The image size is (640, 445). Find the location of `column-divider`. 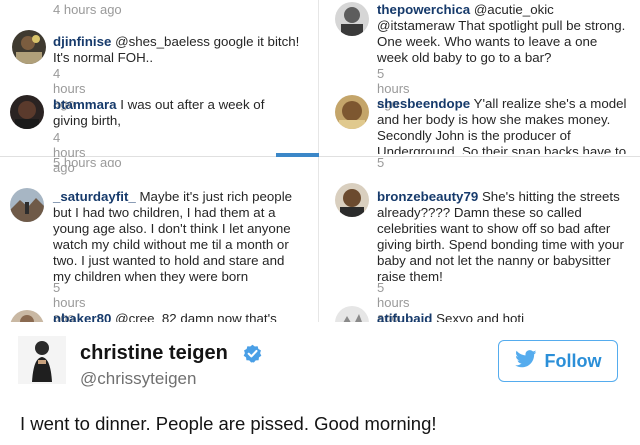

column-divider is located at coordinates (318, 161).